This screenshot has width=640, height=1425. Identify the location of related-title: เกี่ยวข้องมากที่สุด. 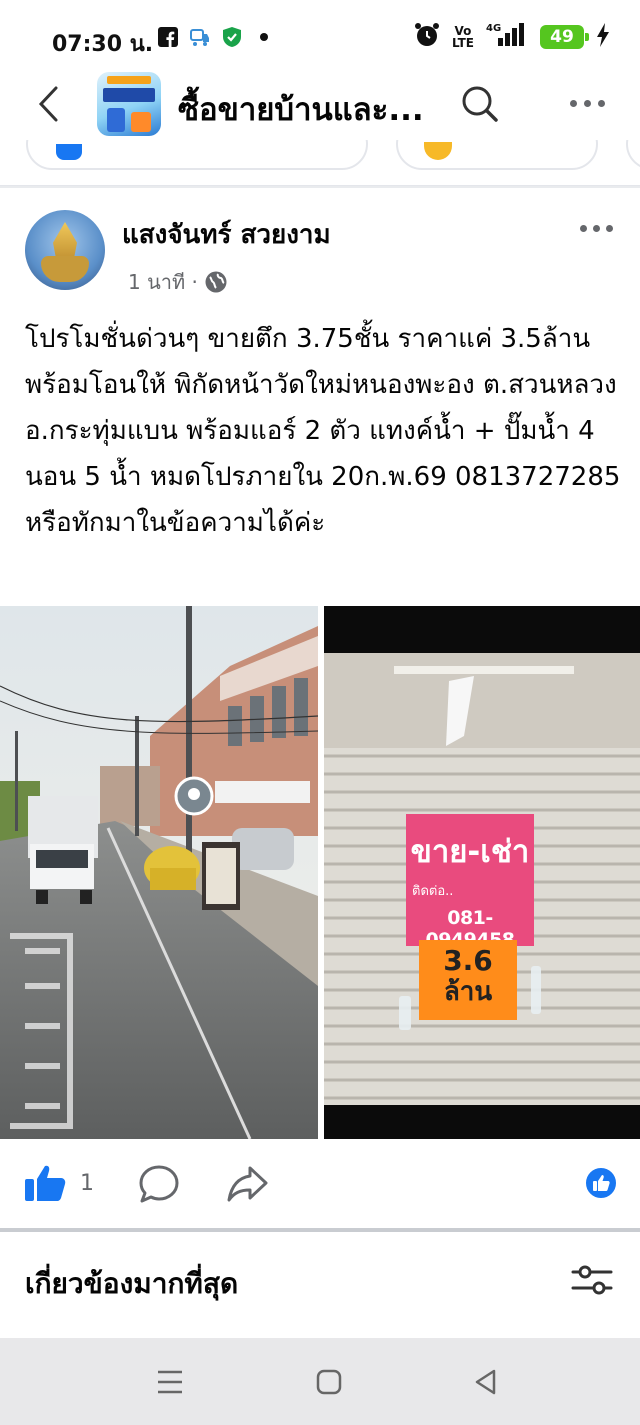
(132, 1283).